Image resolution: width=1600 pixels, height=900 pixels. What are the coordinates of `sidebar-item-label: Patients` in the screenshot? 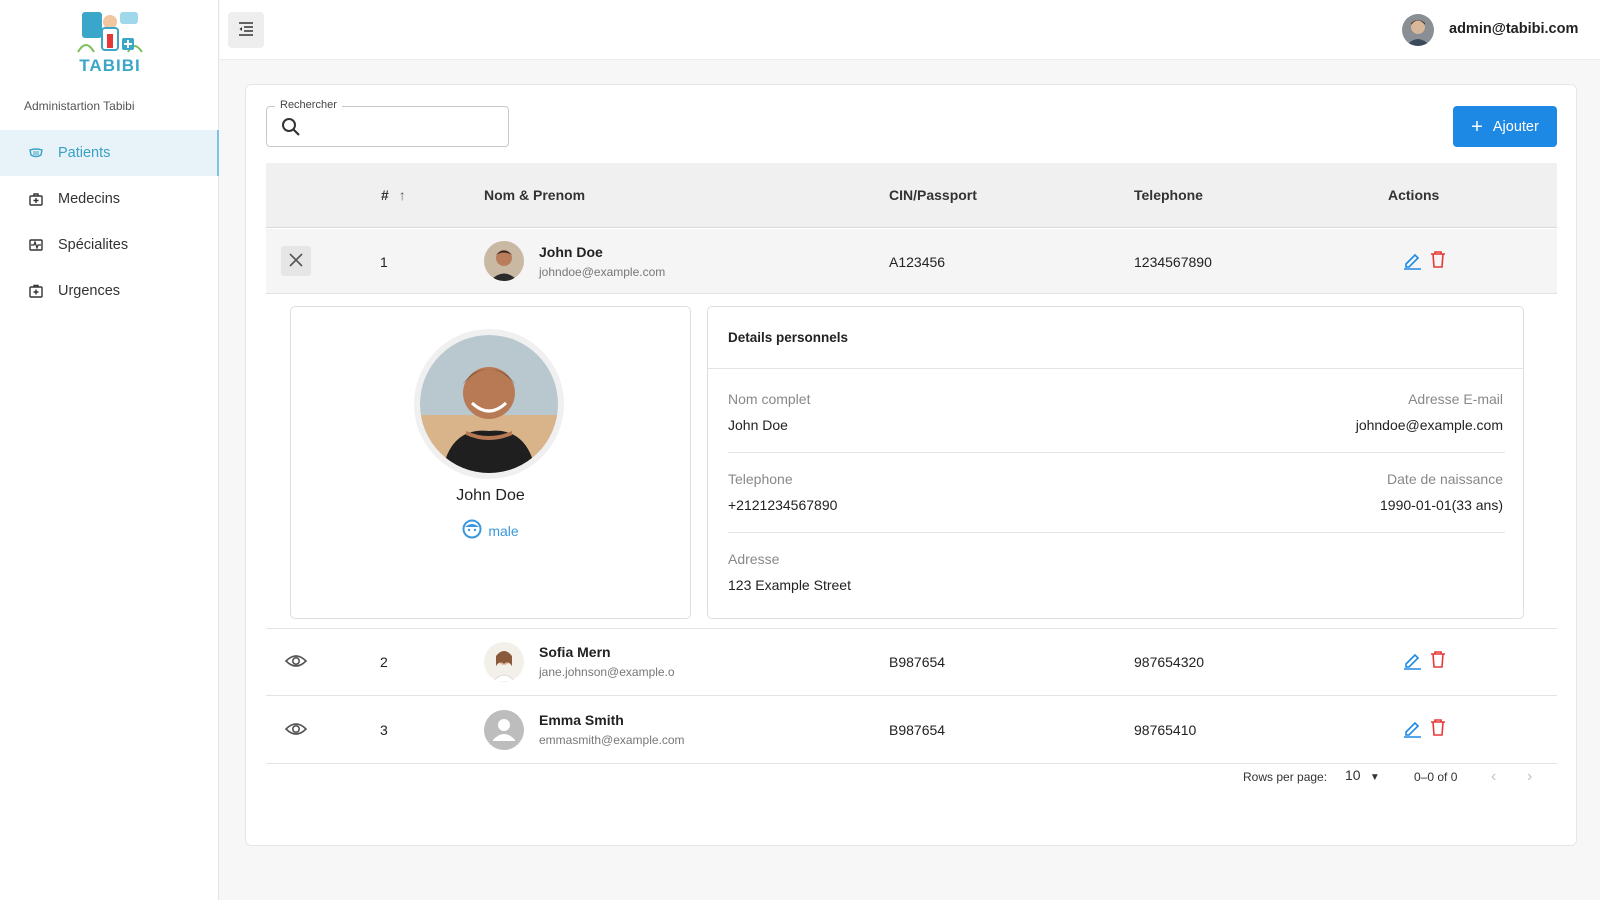 It's located at (84, 153).